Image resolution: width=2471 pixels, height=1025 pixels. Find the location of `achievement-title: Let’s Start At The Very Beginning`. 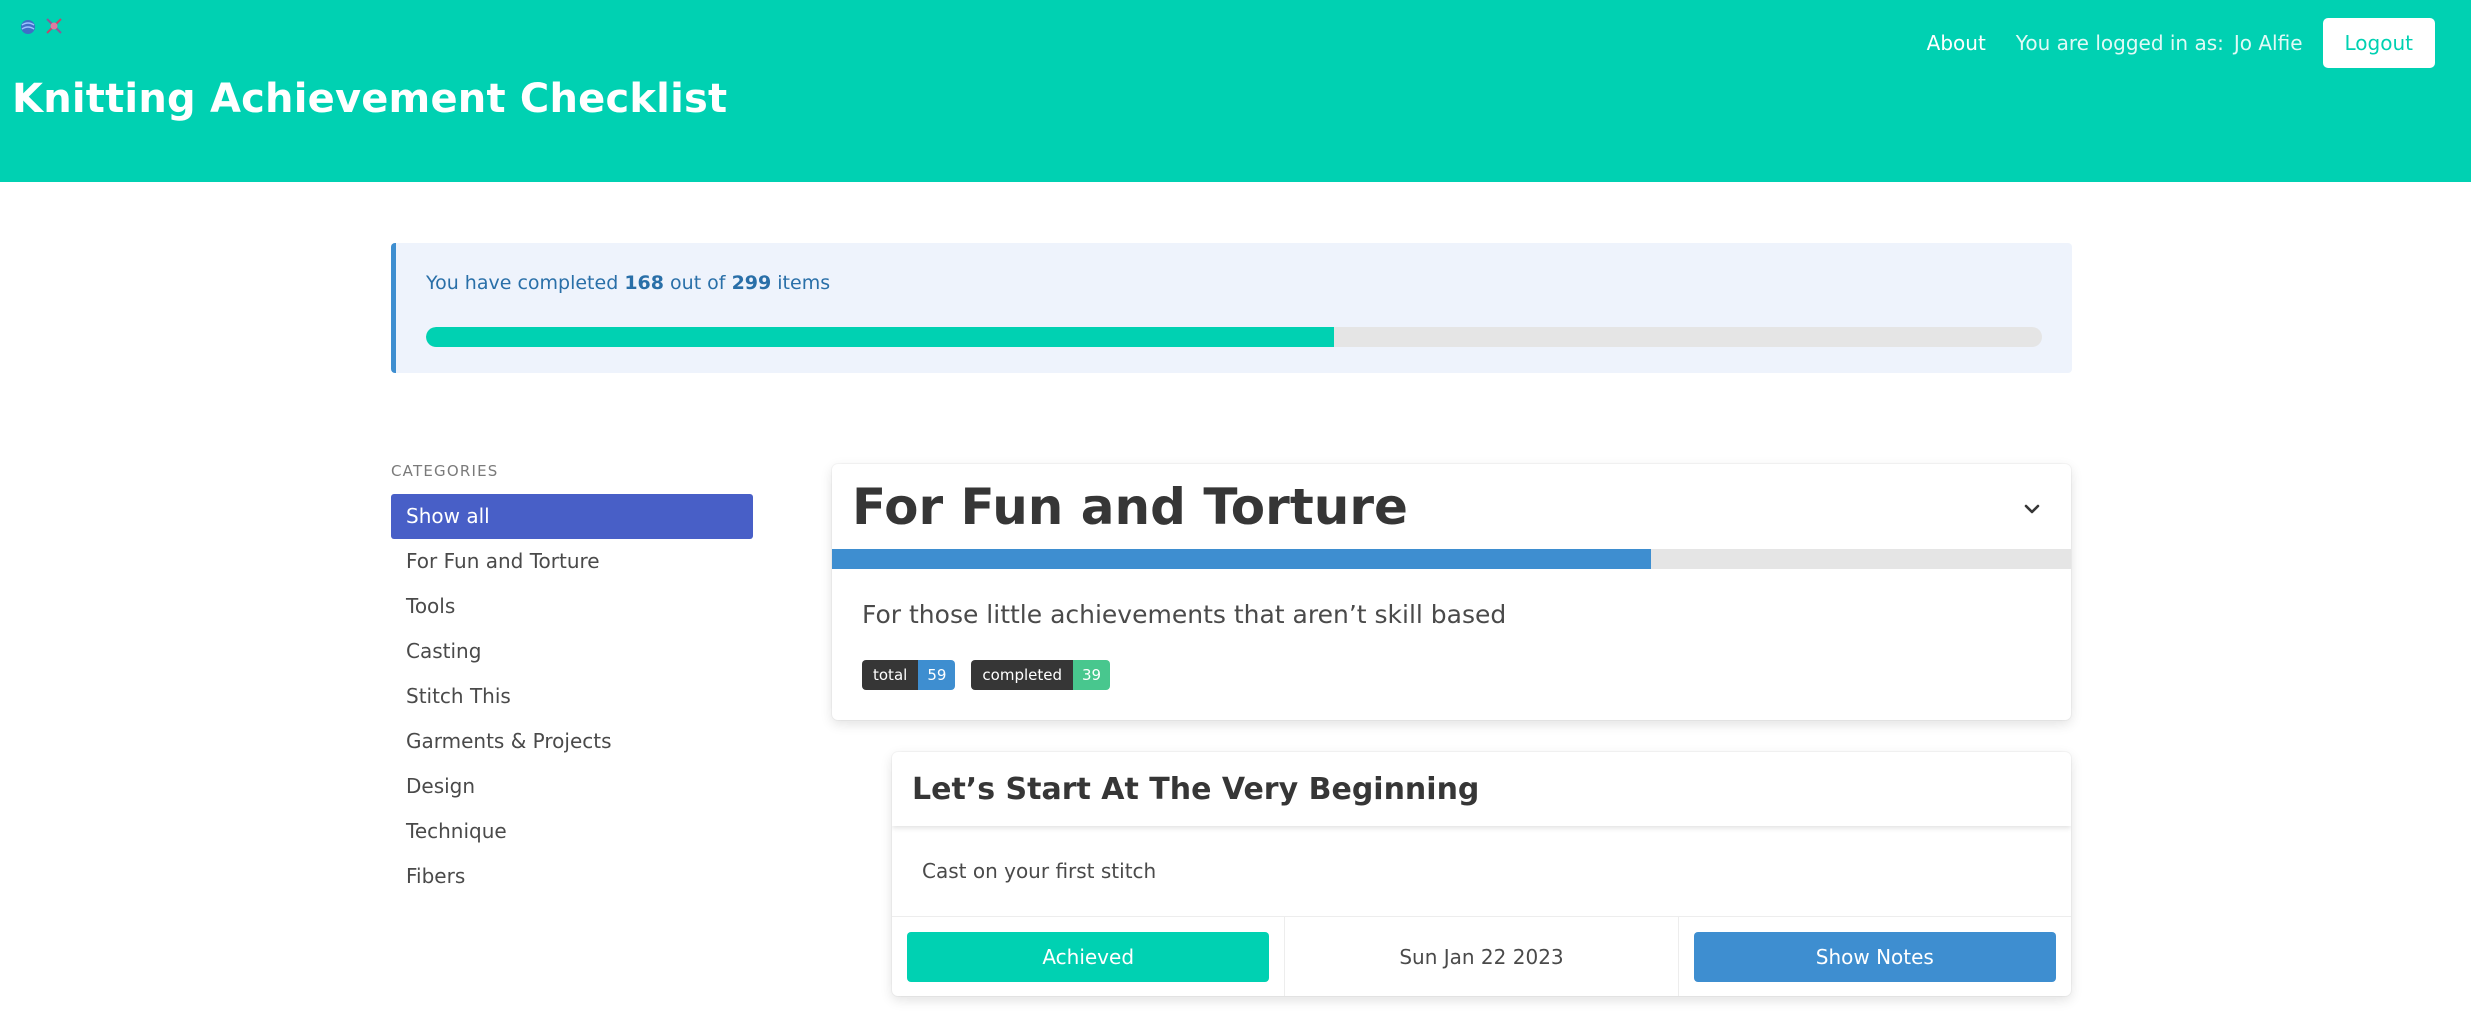

achievement-title: Let’s Start At The Very Beginning is located at coordinates (1196, 789).